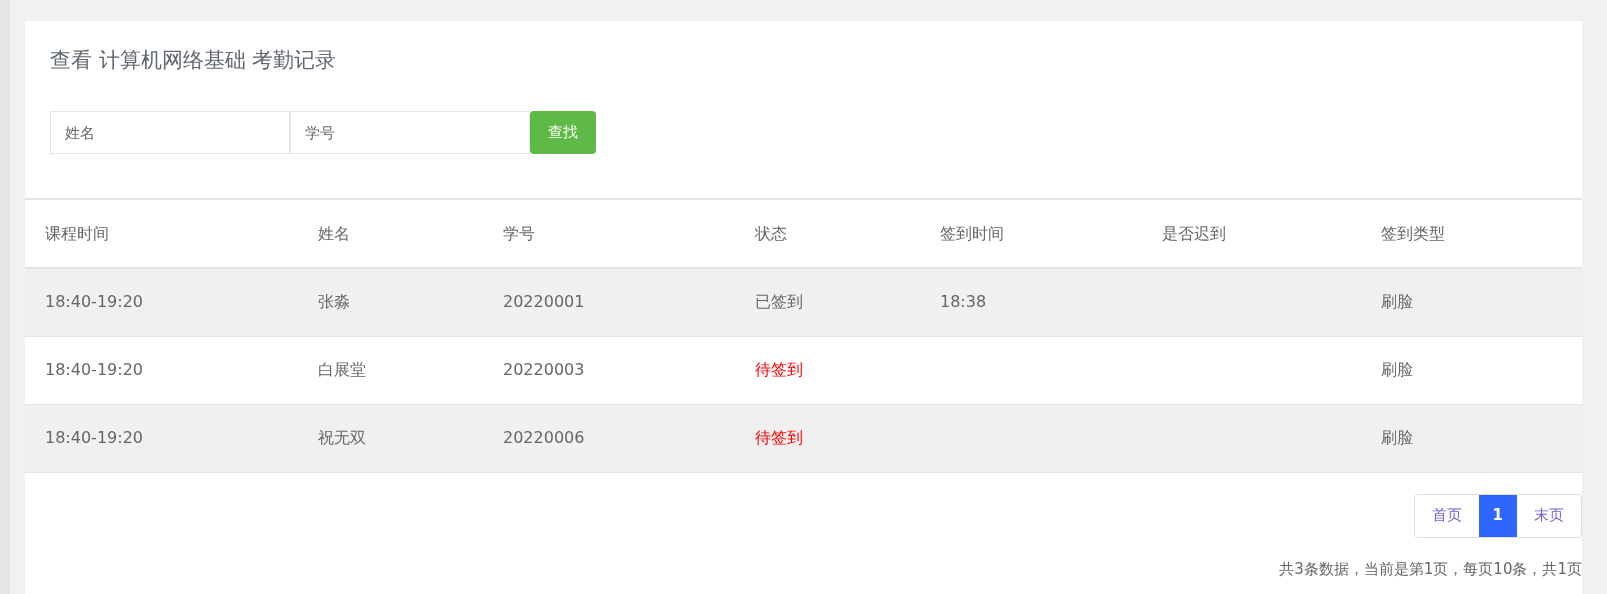 Image resolution: width=1607 pixels, height=594 pixels. Describe the element at coordinates (1446, 515) in the screenshot. I see `page-link: 首页` at that location.